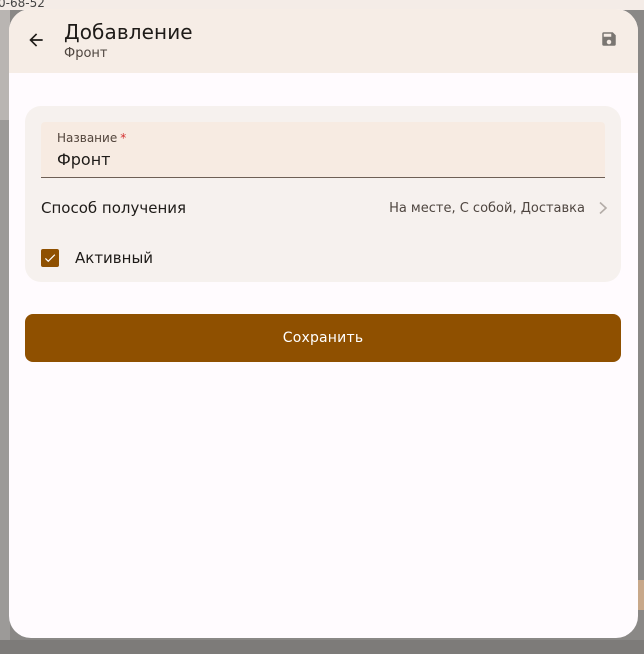  What do you see at coordinates (322, 647) in the screenshot?
I see `background-bottom-scrim` at bounding box center [322, 647].